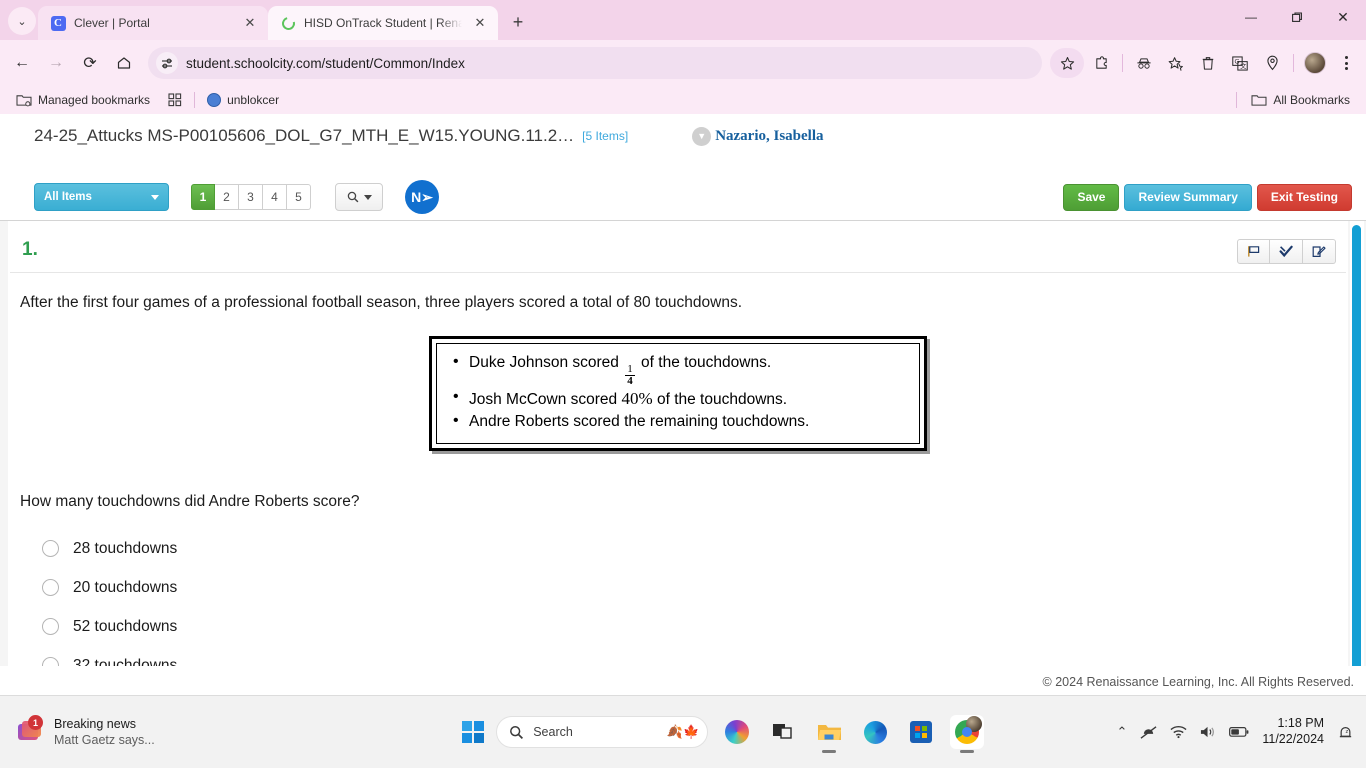 The height and width of the screenshot is (768, 1366). I want to click on question-tools, so click(1286, 251).